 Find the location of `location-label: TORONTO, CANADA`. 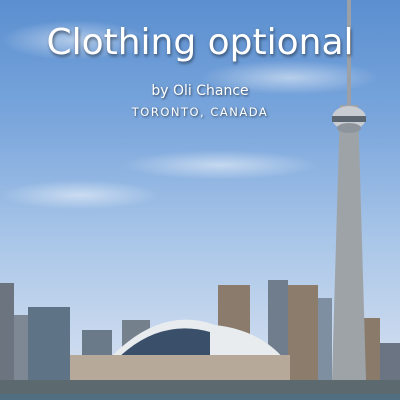

location-label: TORONTO, CANADA is located at coordinates (200, 112).